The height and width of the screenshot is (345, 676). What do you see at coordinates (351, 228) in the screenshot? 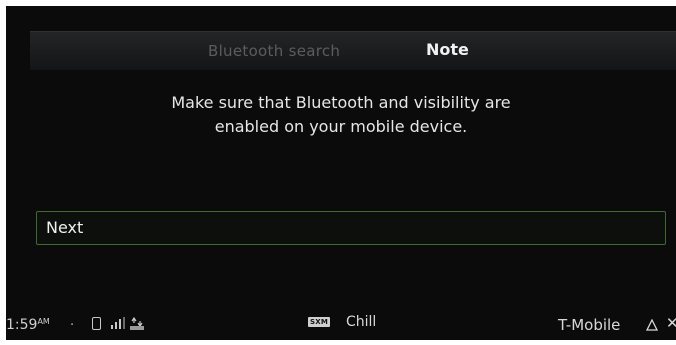
I see `next-button: Next` at bounding box center [351, 228].